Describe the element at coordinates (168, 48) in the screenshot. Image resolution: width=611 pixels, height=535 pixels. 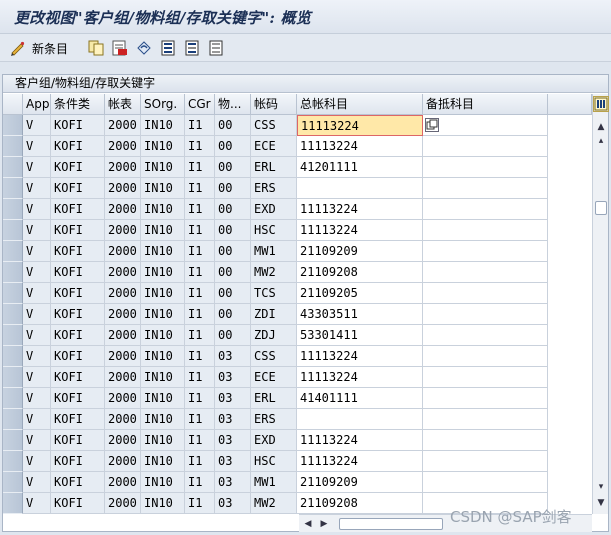
I see `select-all-button` at that location.